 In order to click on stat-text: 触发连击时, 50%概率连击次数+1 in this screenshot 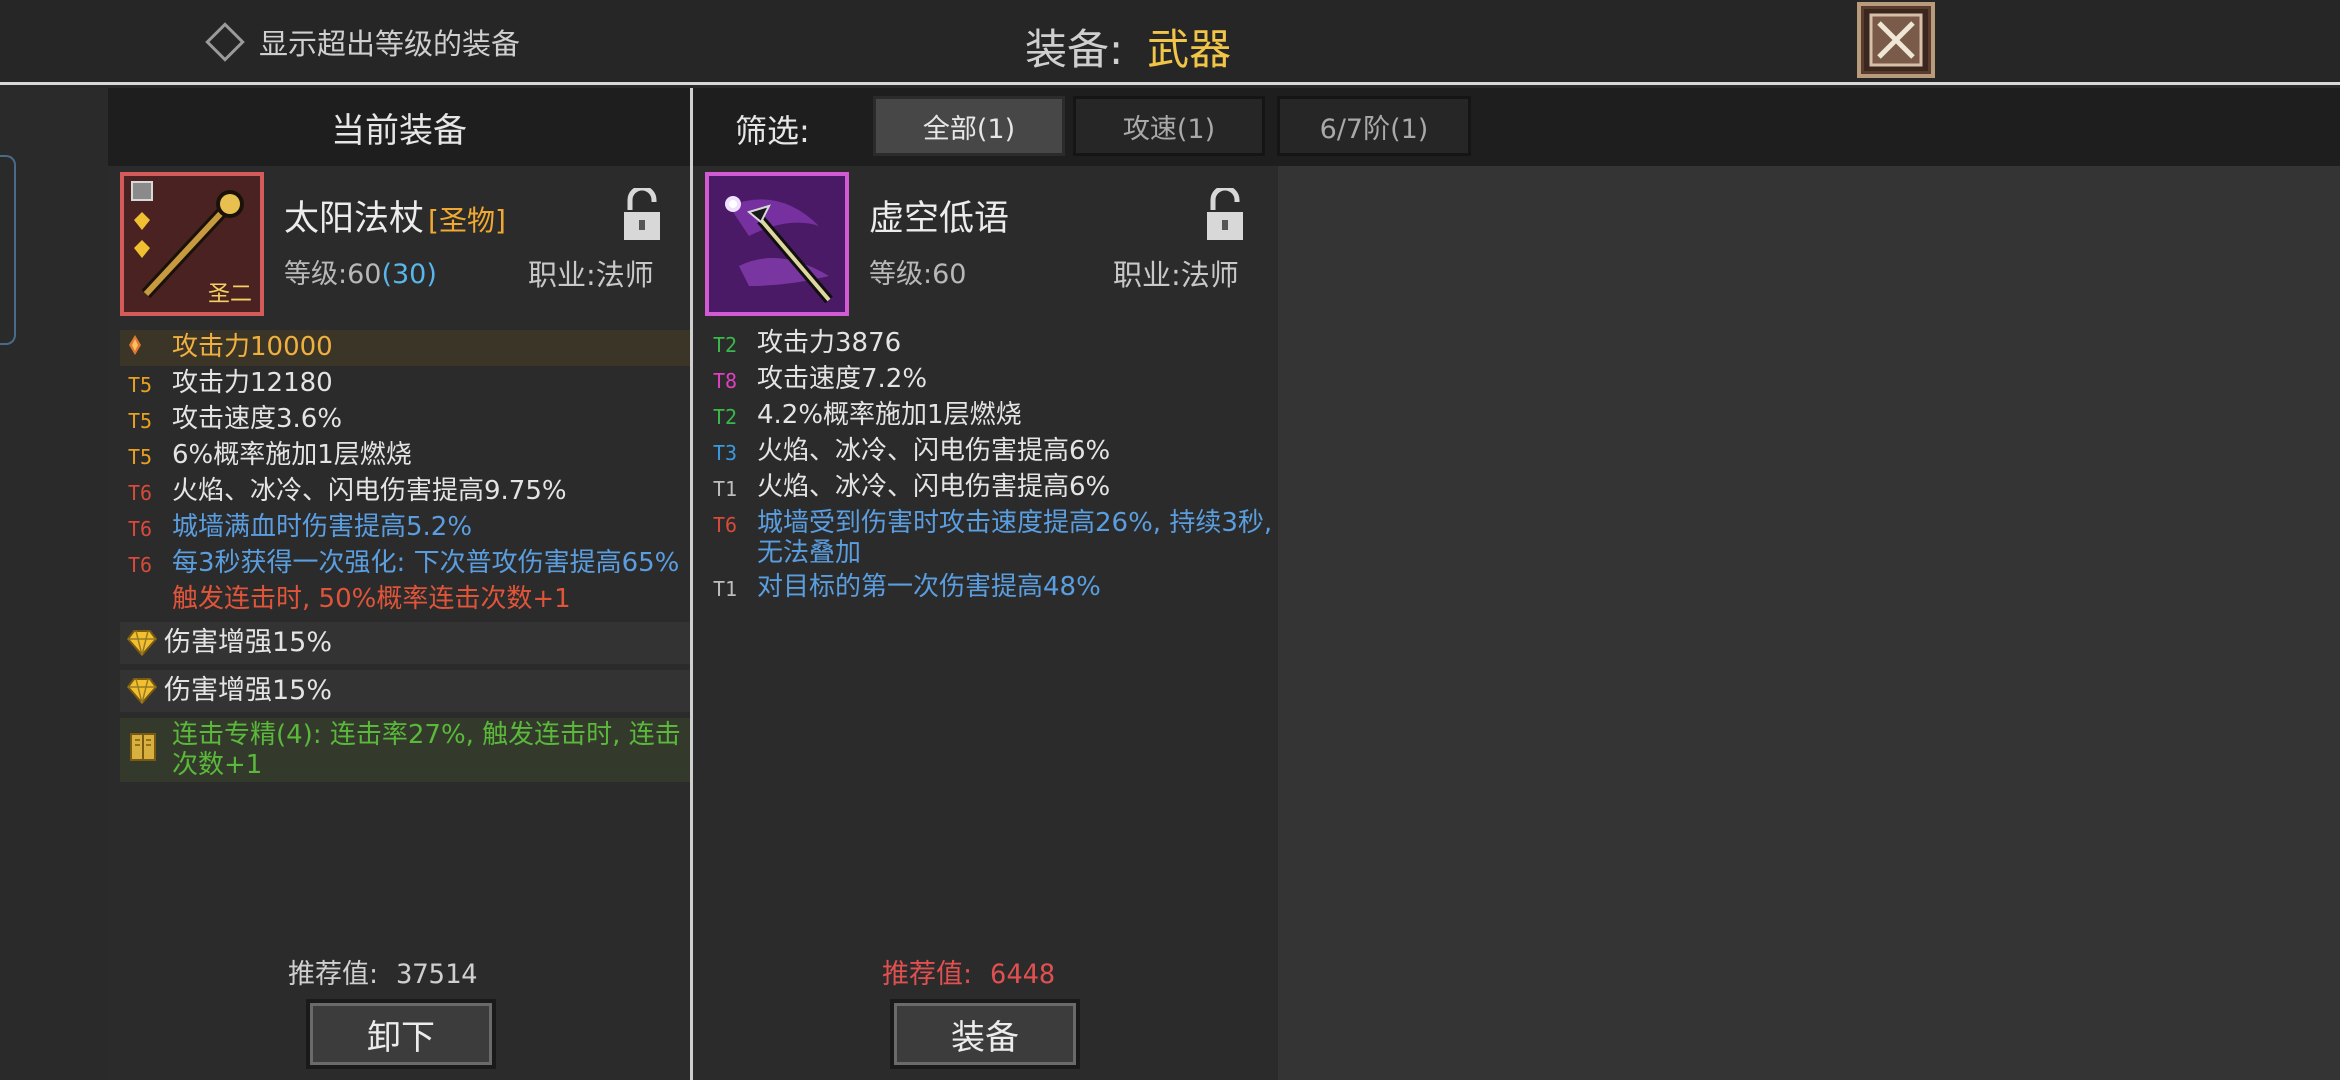, I will do `click(371, 599)`.